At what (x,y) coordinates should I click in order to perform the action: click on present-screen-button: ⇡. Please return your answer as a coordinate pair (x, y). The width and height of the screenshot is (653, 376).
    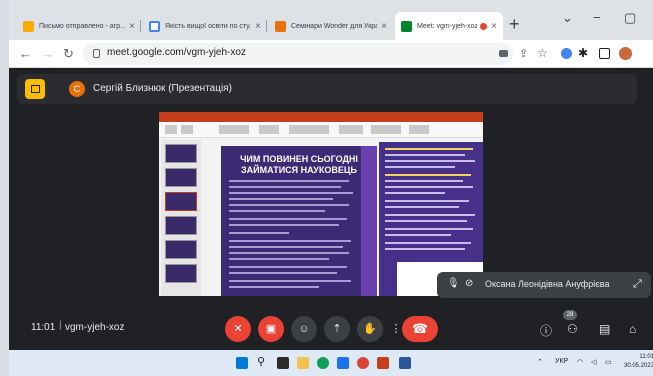
    Looking at the image, I should click on (337, 329).